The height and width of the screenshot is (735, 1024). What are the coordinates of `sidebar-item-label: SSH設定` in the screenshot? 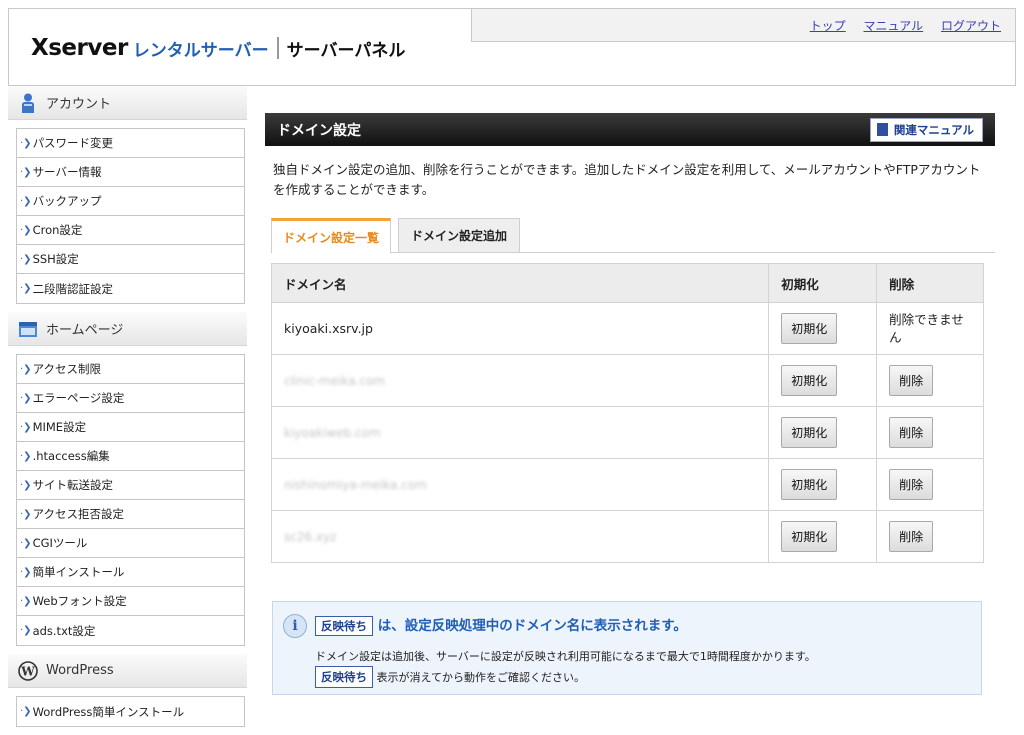 It's located at (55, 259).